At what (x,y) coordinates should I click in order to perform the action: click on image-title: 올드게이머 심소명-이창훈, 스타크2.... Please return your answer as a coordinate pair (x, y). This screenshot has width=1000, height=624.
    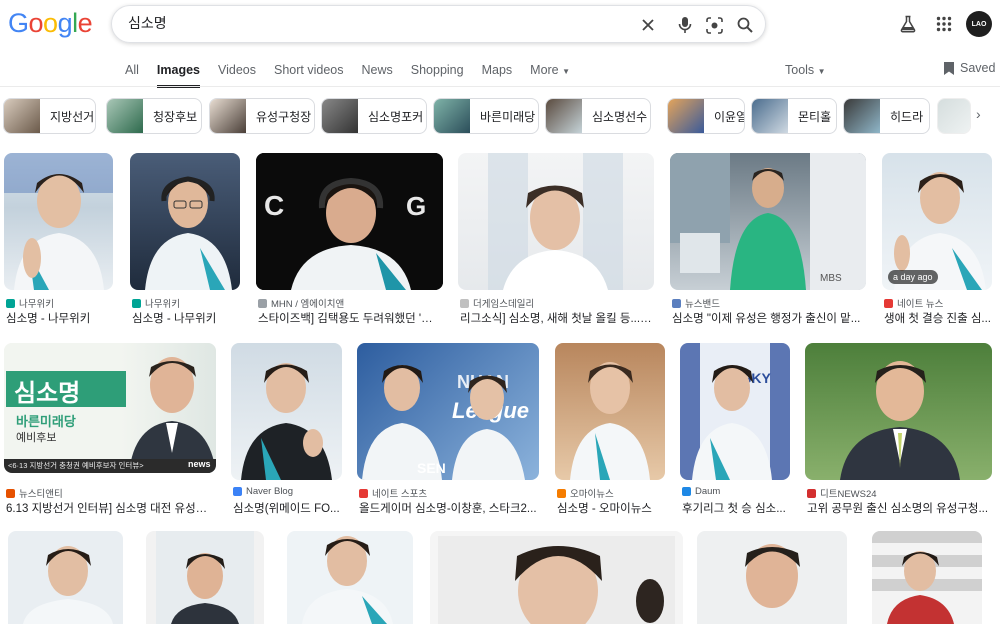
    Looking at the image, I should click on (448, 508).